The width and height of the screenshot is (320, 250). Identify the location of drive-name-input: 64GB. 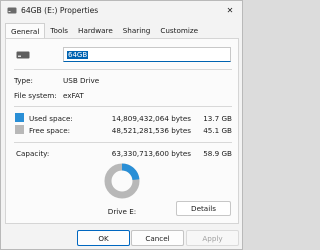
(147, 54).